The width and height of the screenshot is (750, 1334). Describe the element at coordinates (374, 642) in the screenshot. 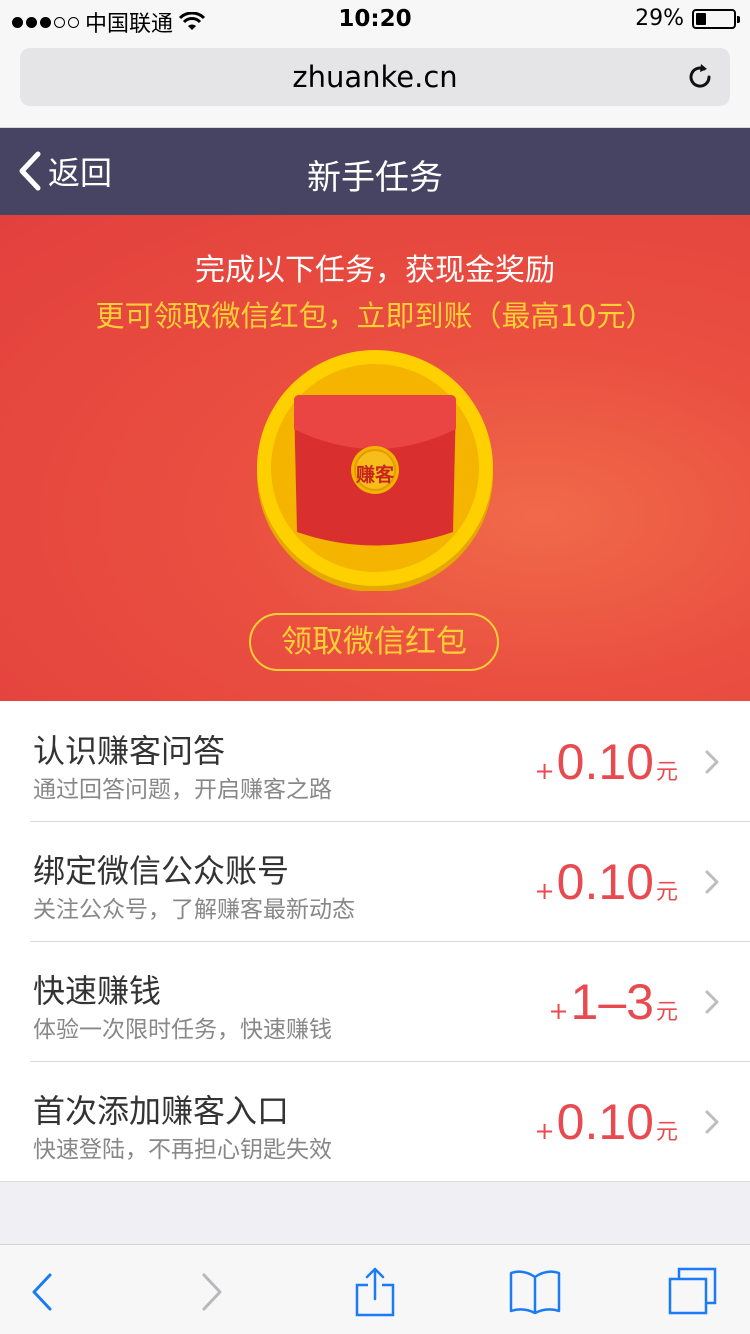

I see `claim-wechat-redpacket-button: 领取微信红包` at that location.